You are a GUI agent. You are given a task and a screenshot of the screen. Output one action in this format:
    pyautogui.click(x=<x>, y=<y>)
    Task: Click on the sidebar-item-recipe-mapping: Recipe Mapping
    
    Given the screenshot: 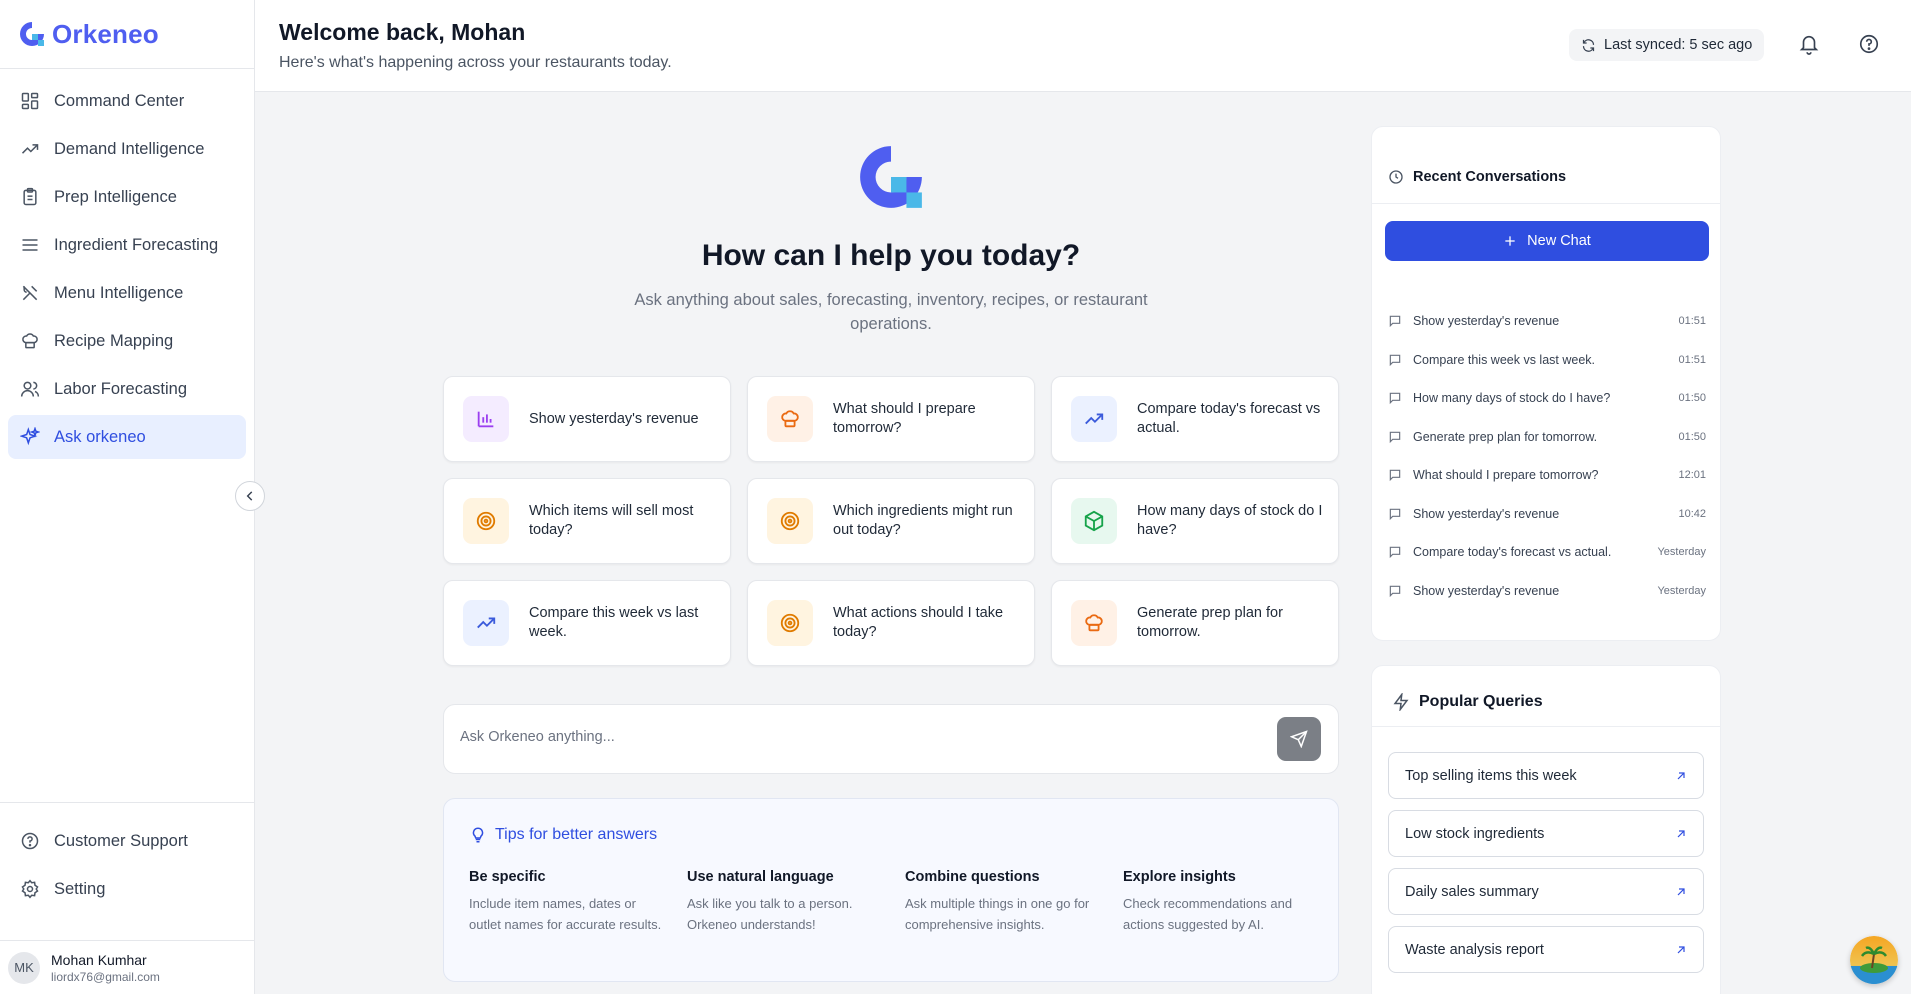 What is the action you would take?
    pyautogui.click(x=127, y=341)
    